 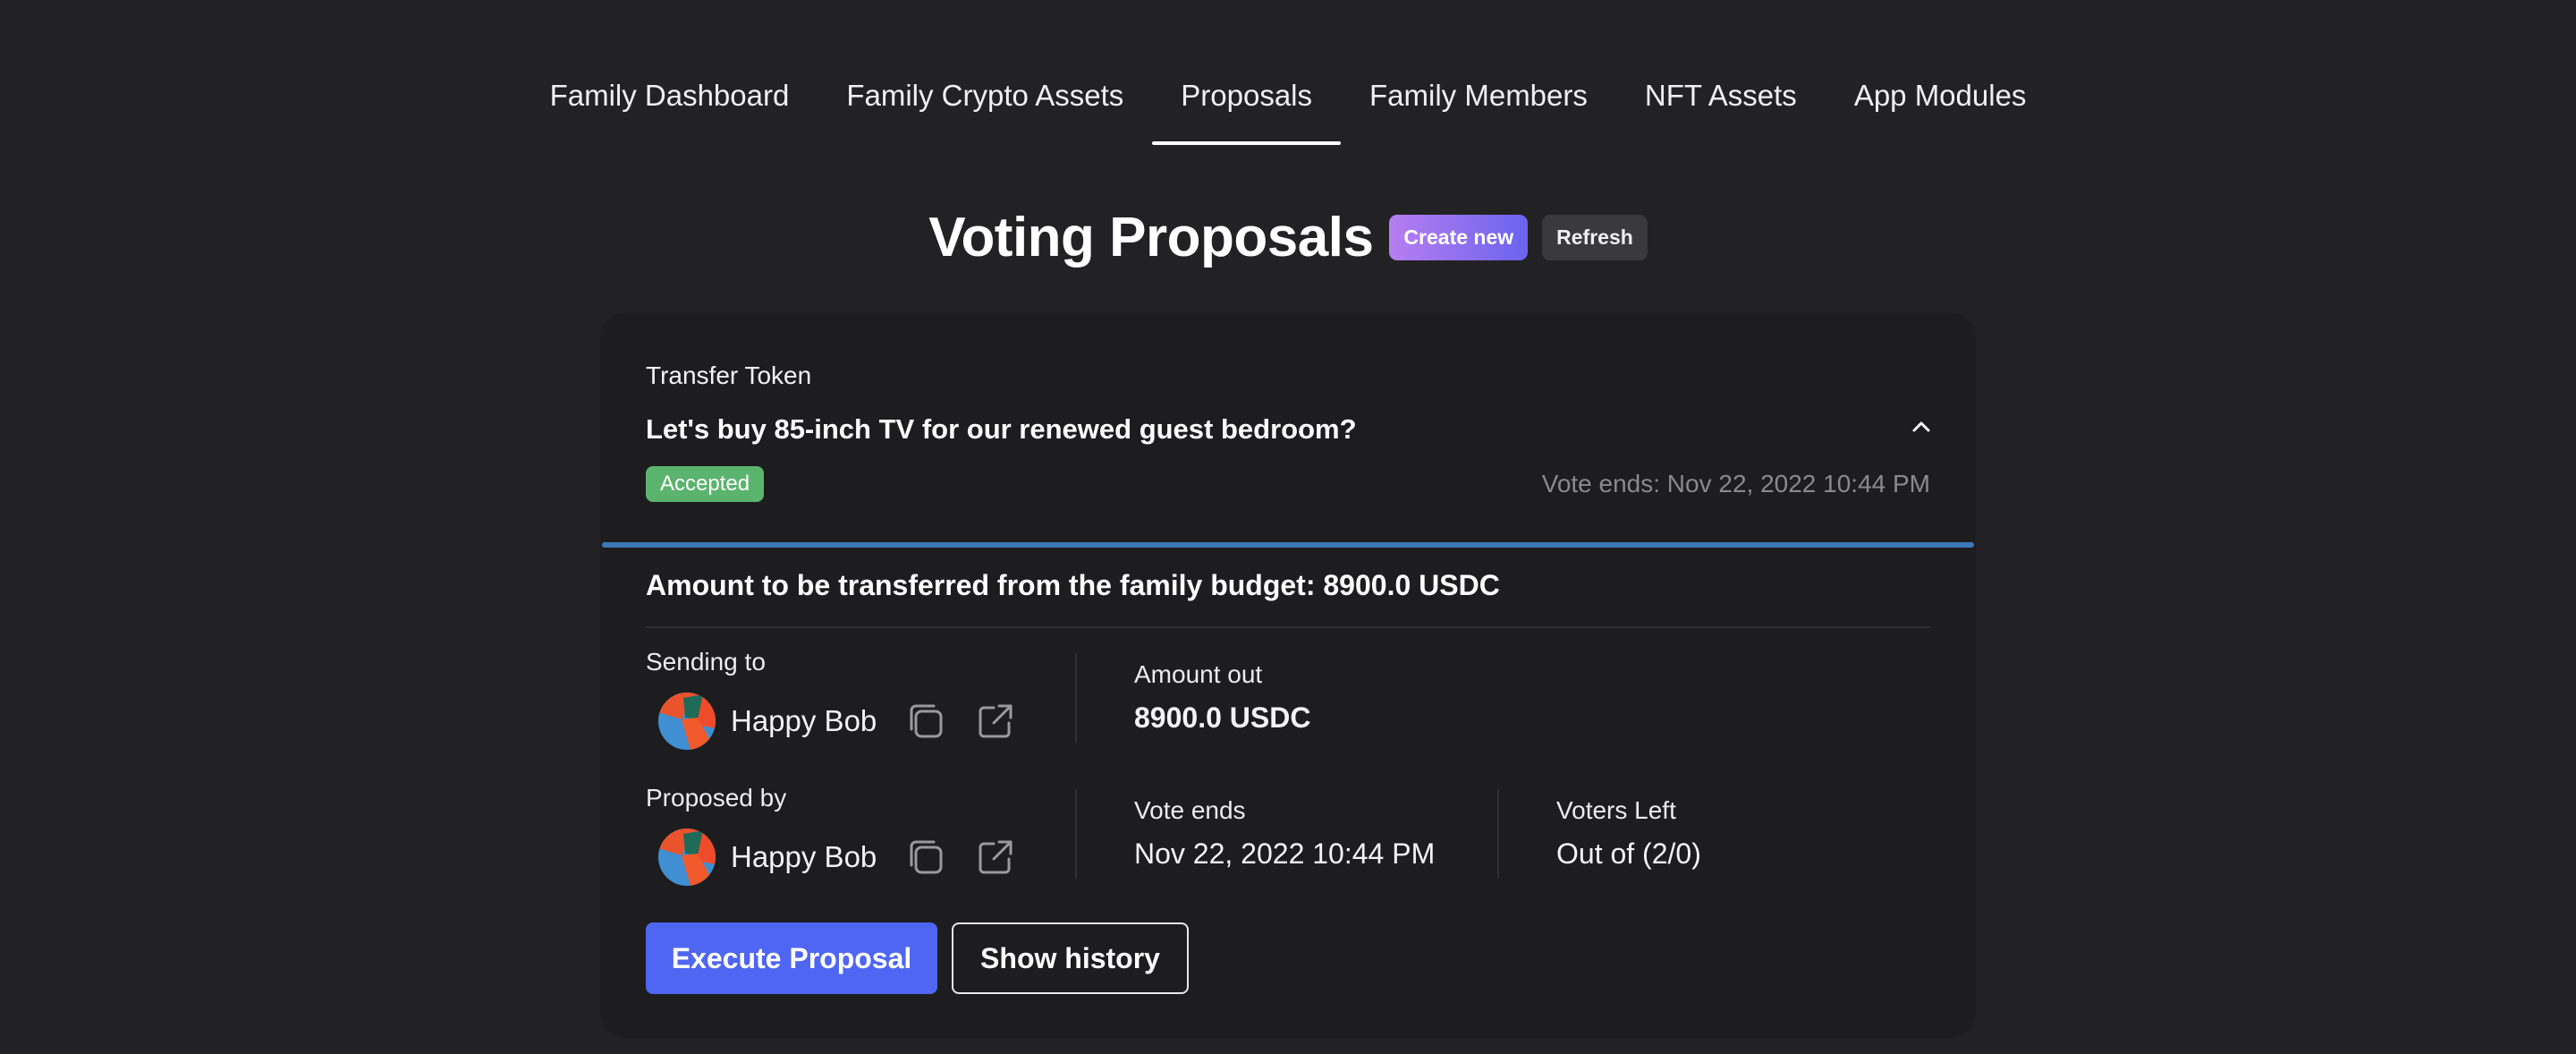 What do you see at coordinates (706, 662) in the screenshot?
I see `sending-to-label: Sending to` at bounding box center [706, 662].